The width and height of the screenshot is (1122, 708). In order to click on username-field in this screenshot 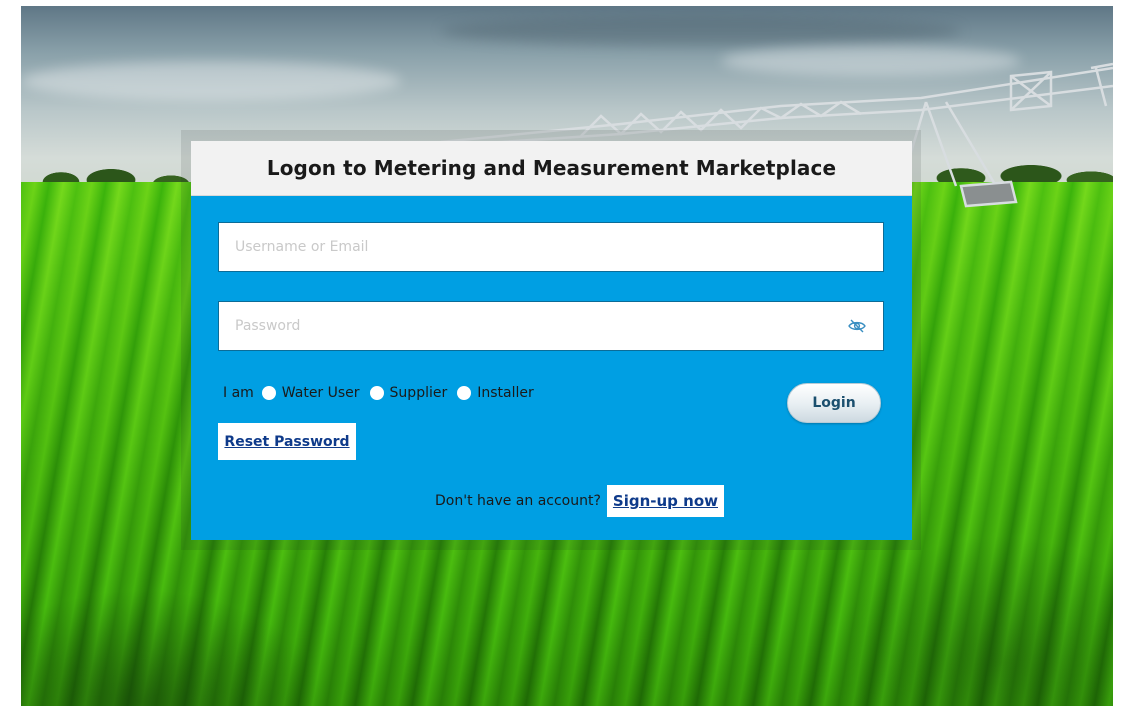, I will do `click(551, 247)`.